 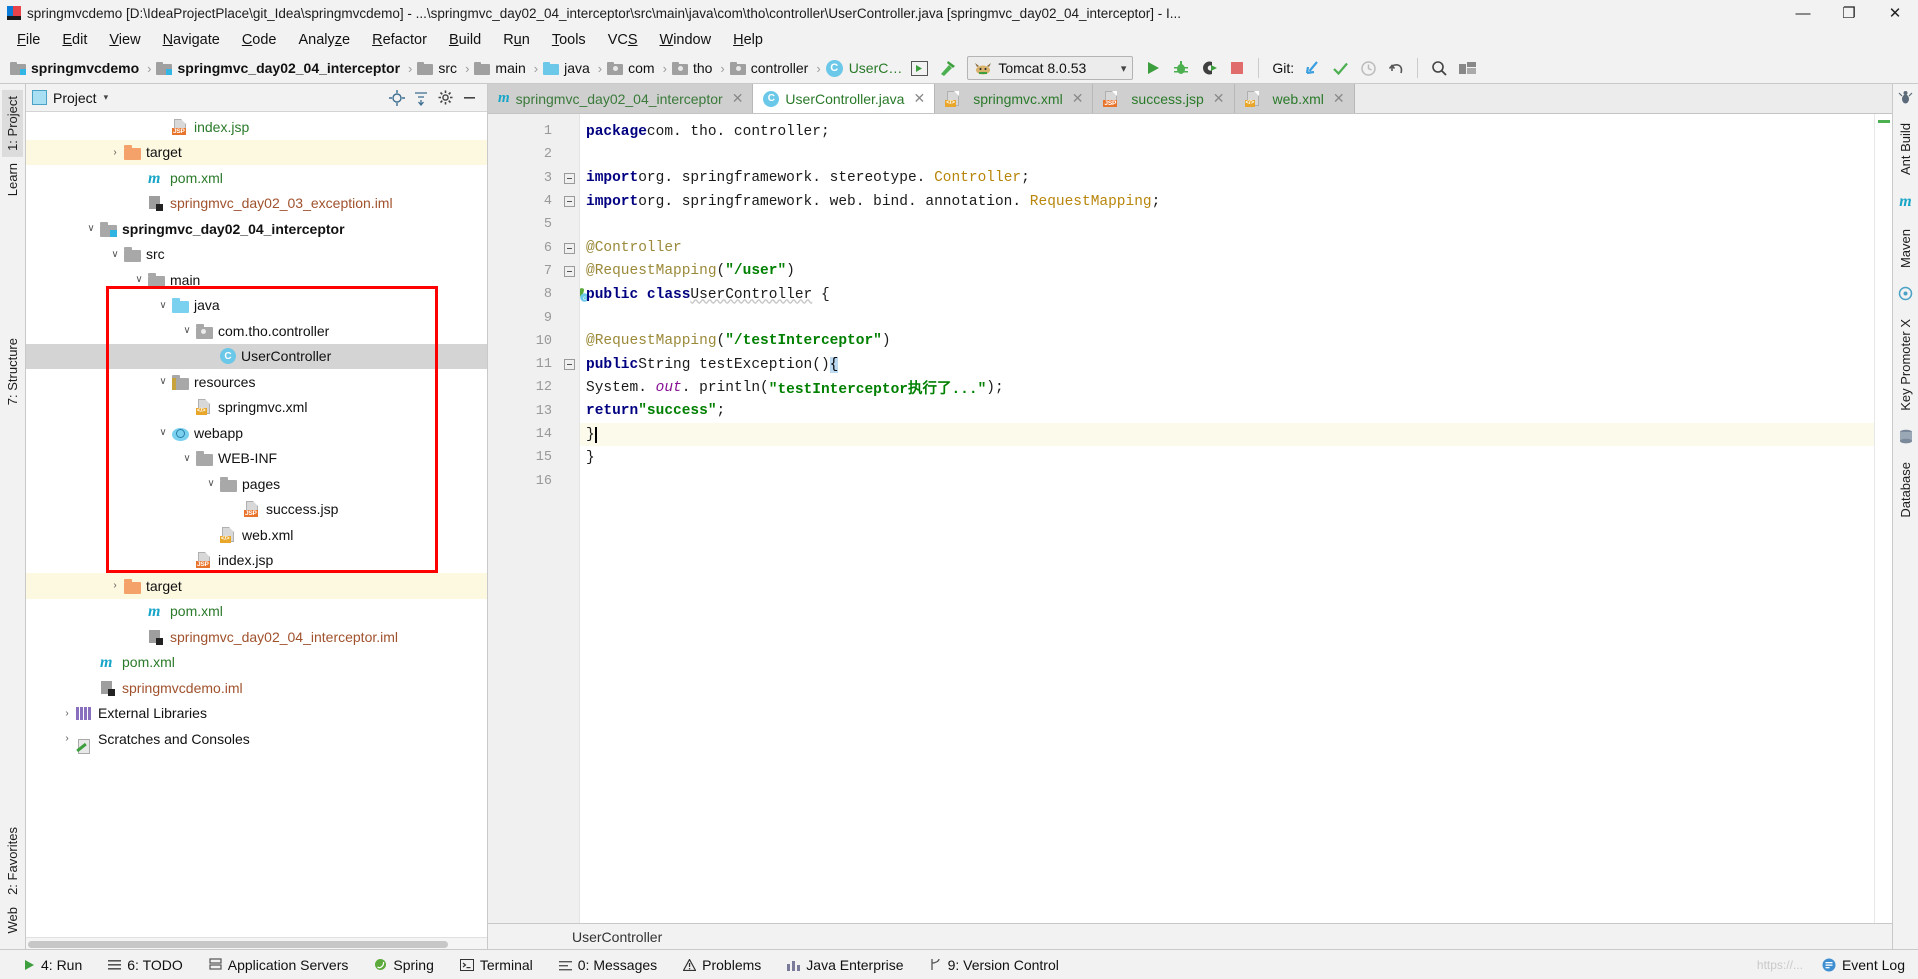 What do you see at coordinates (693, 68) in the screenshot?
I see `breadcrumb-tho: tho` at bounding box center [693, 68].